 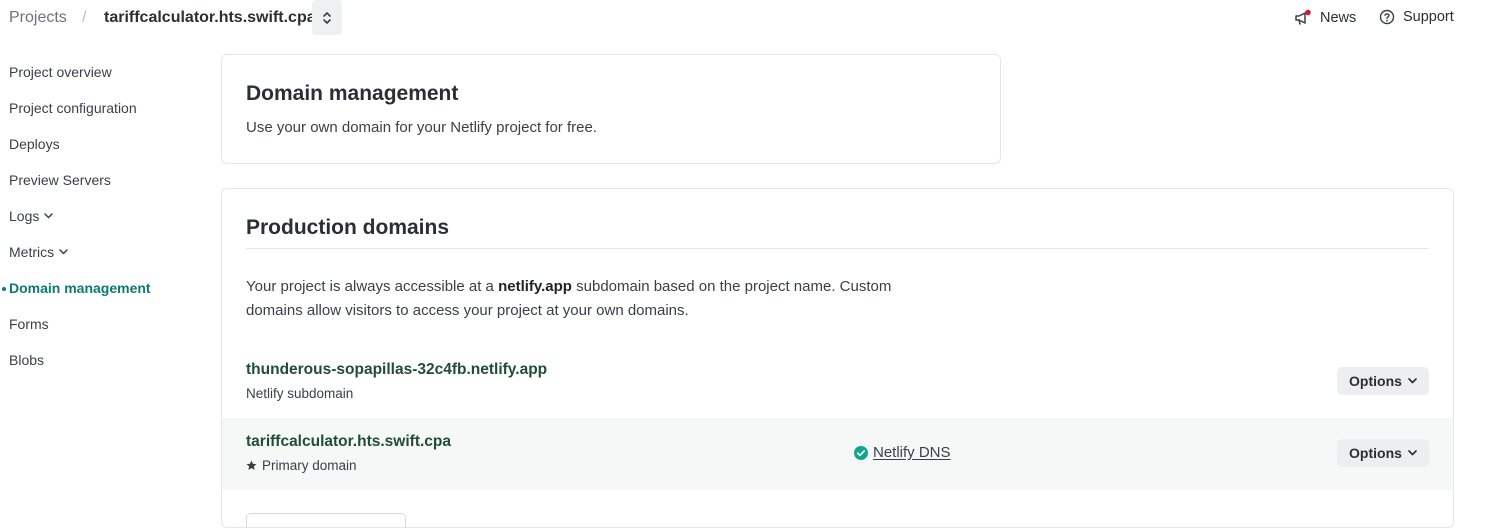 I want to click on domain-type: Primary domain, so click(x=301, y=465).